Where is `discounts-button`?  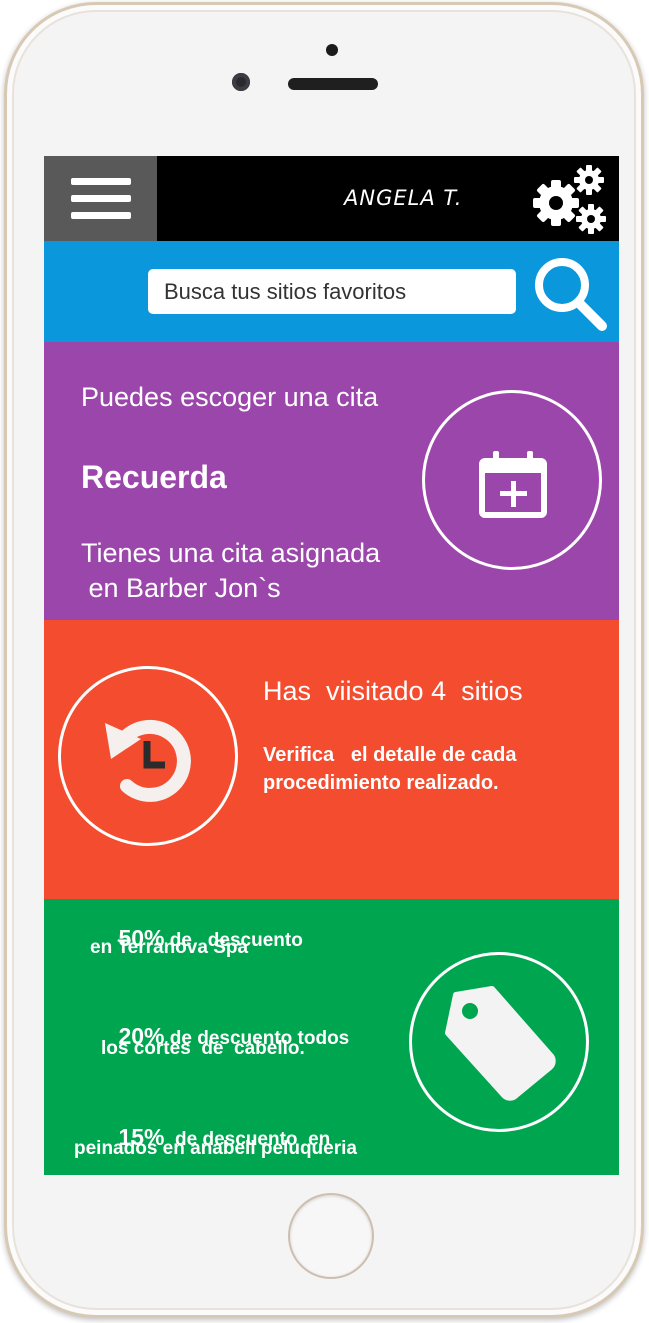 discounts-button is located at coordinates (499, 1042).